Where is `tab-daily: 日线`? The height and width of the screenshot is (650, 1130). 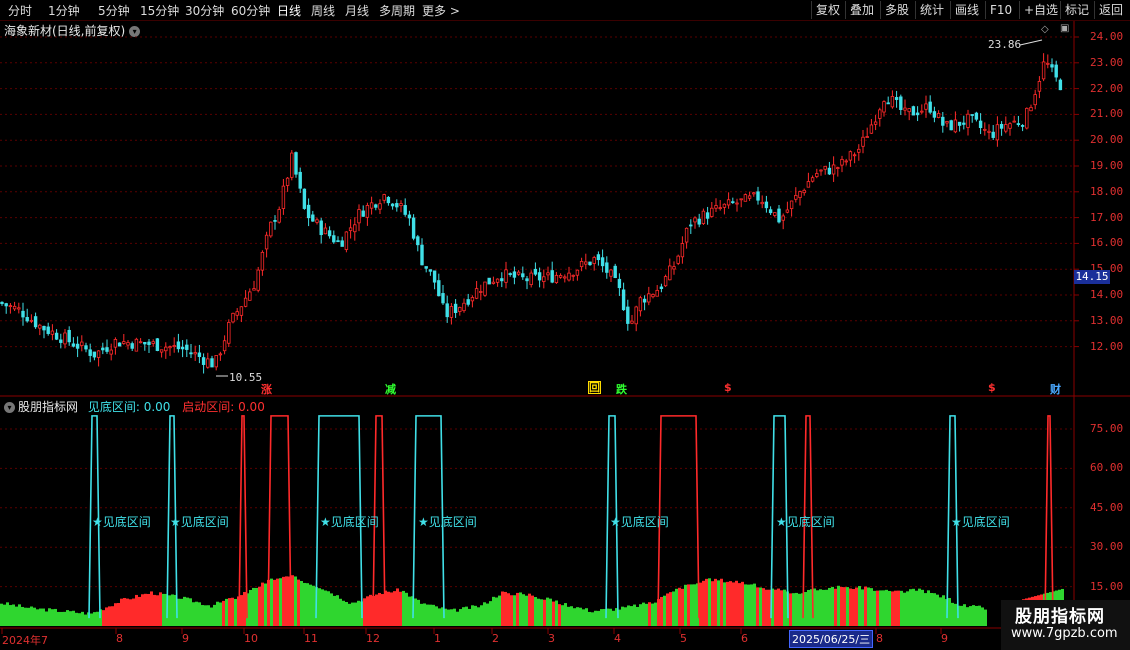 tab-daily: 日线 is located at coordinates (289, 10).